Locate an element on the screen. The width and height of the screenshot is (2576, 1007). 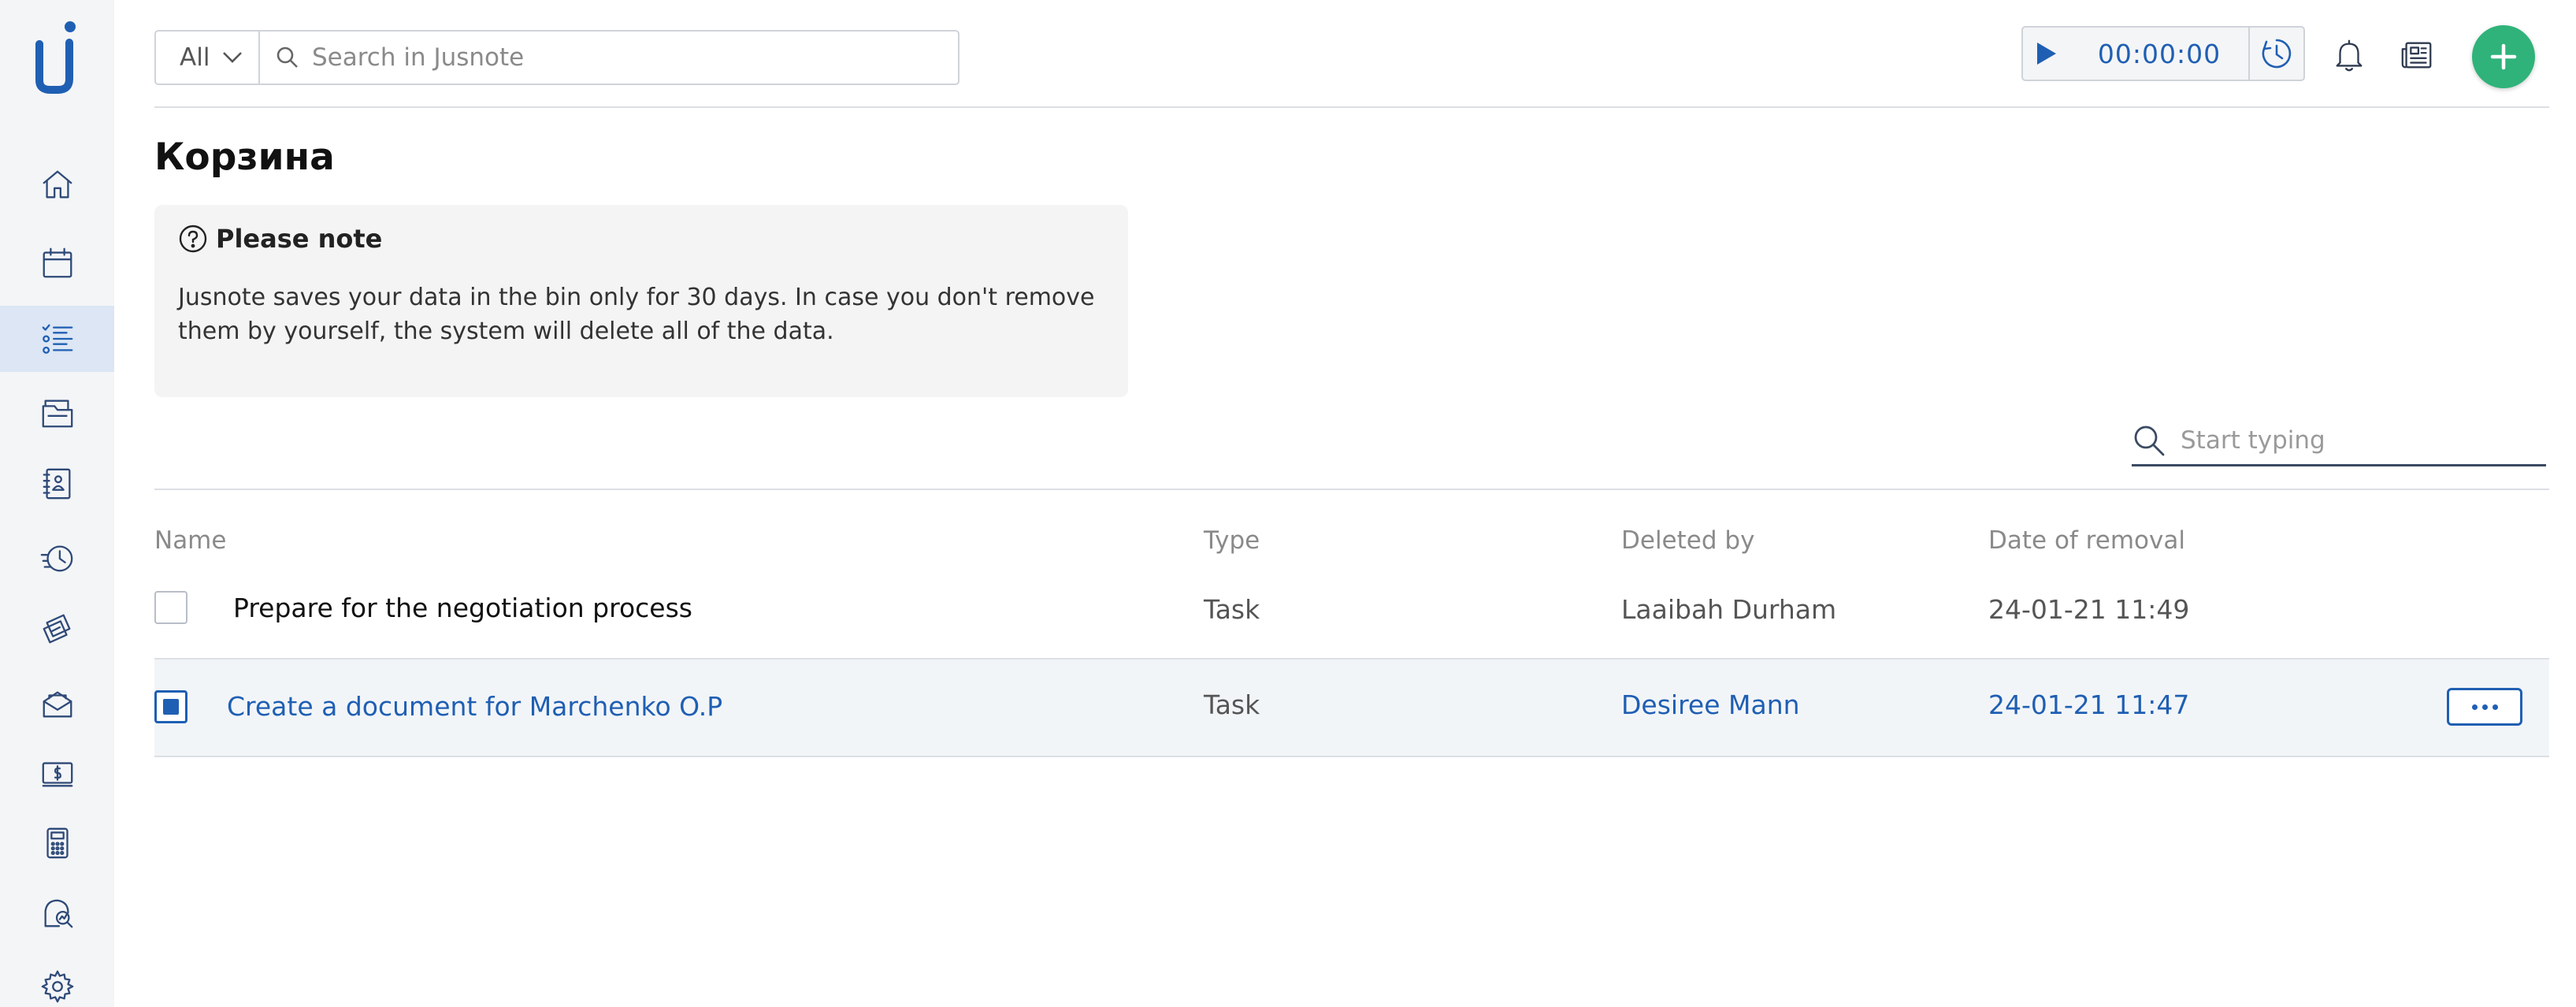
table-search-input is located at coordinates (2354, 440).